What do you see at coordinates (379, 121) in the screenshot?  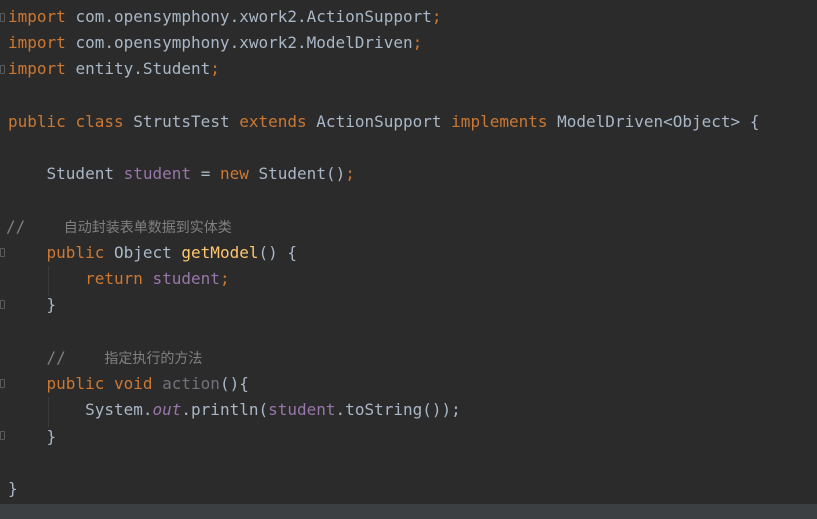 I see `parent-class: ActionSupport` at bounding box center [379, 121].